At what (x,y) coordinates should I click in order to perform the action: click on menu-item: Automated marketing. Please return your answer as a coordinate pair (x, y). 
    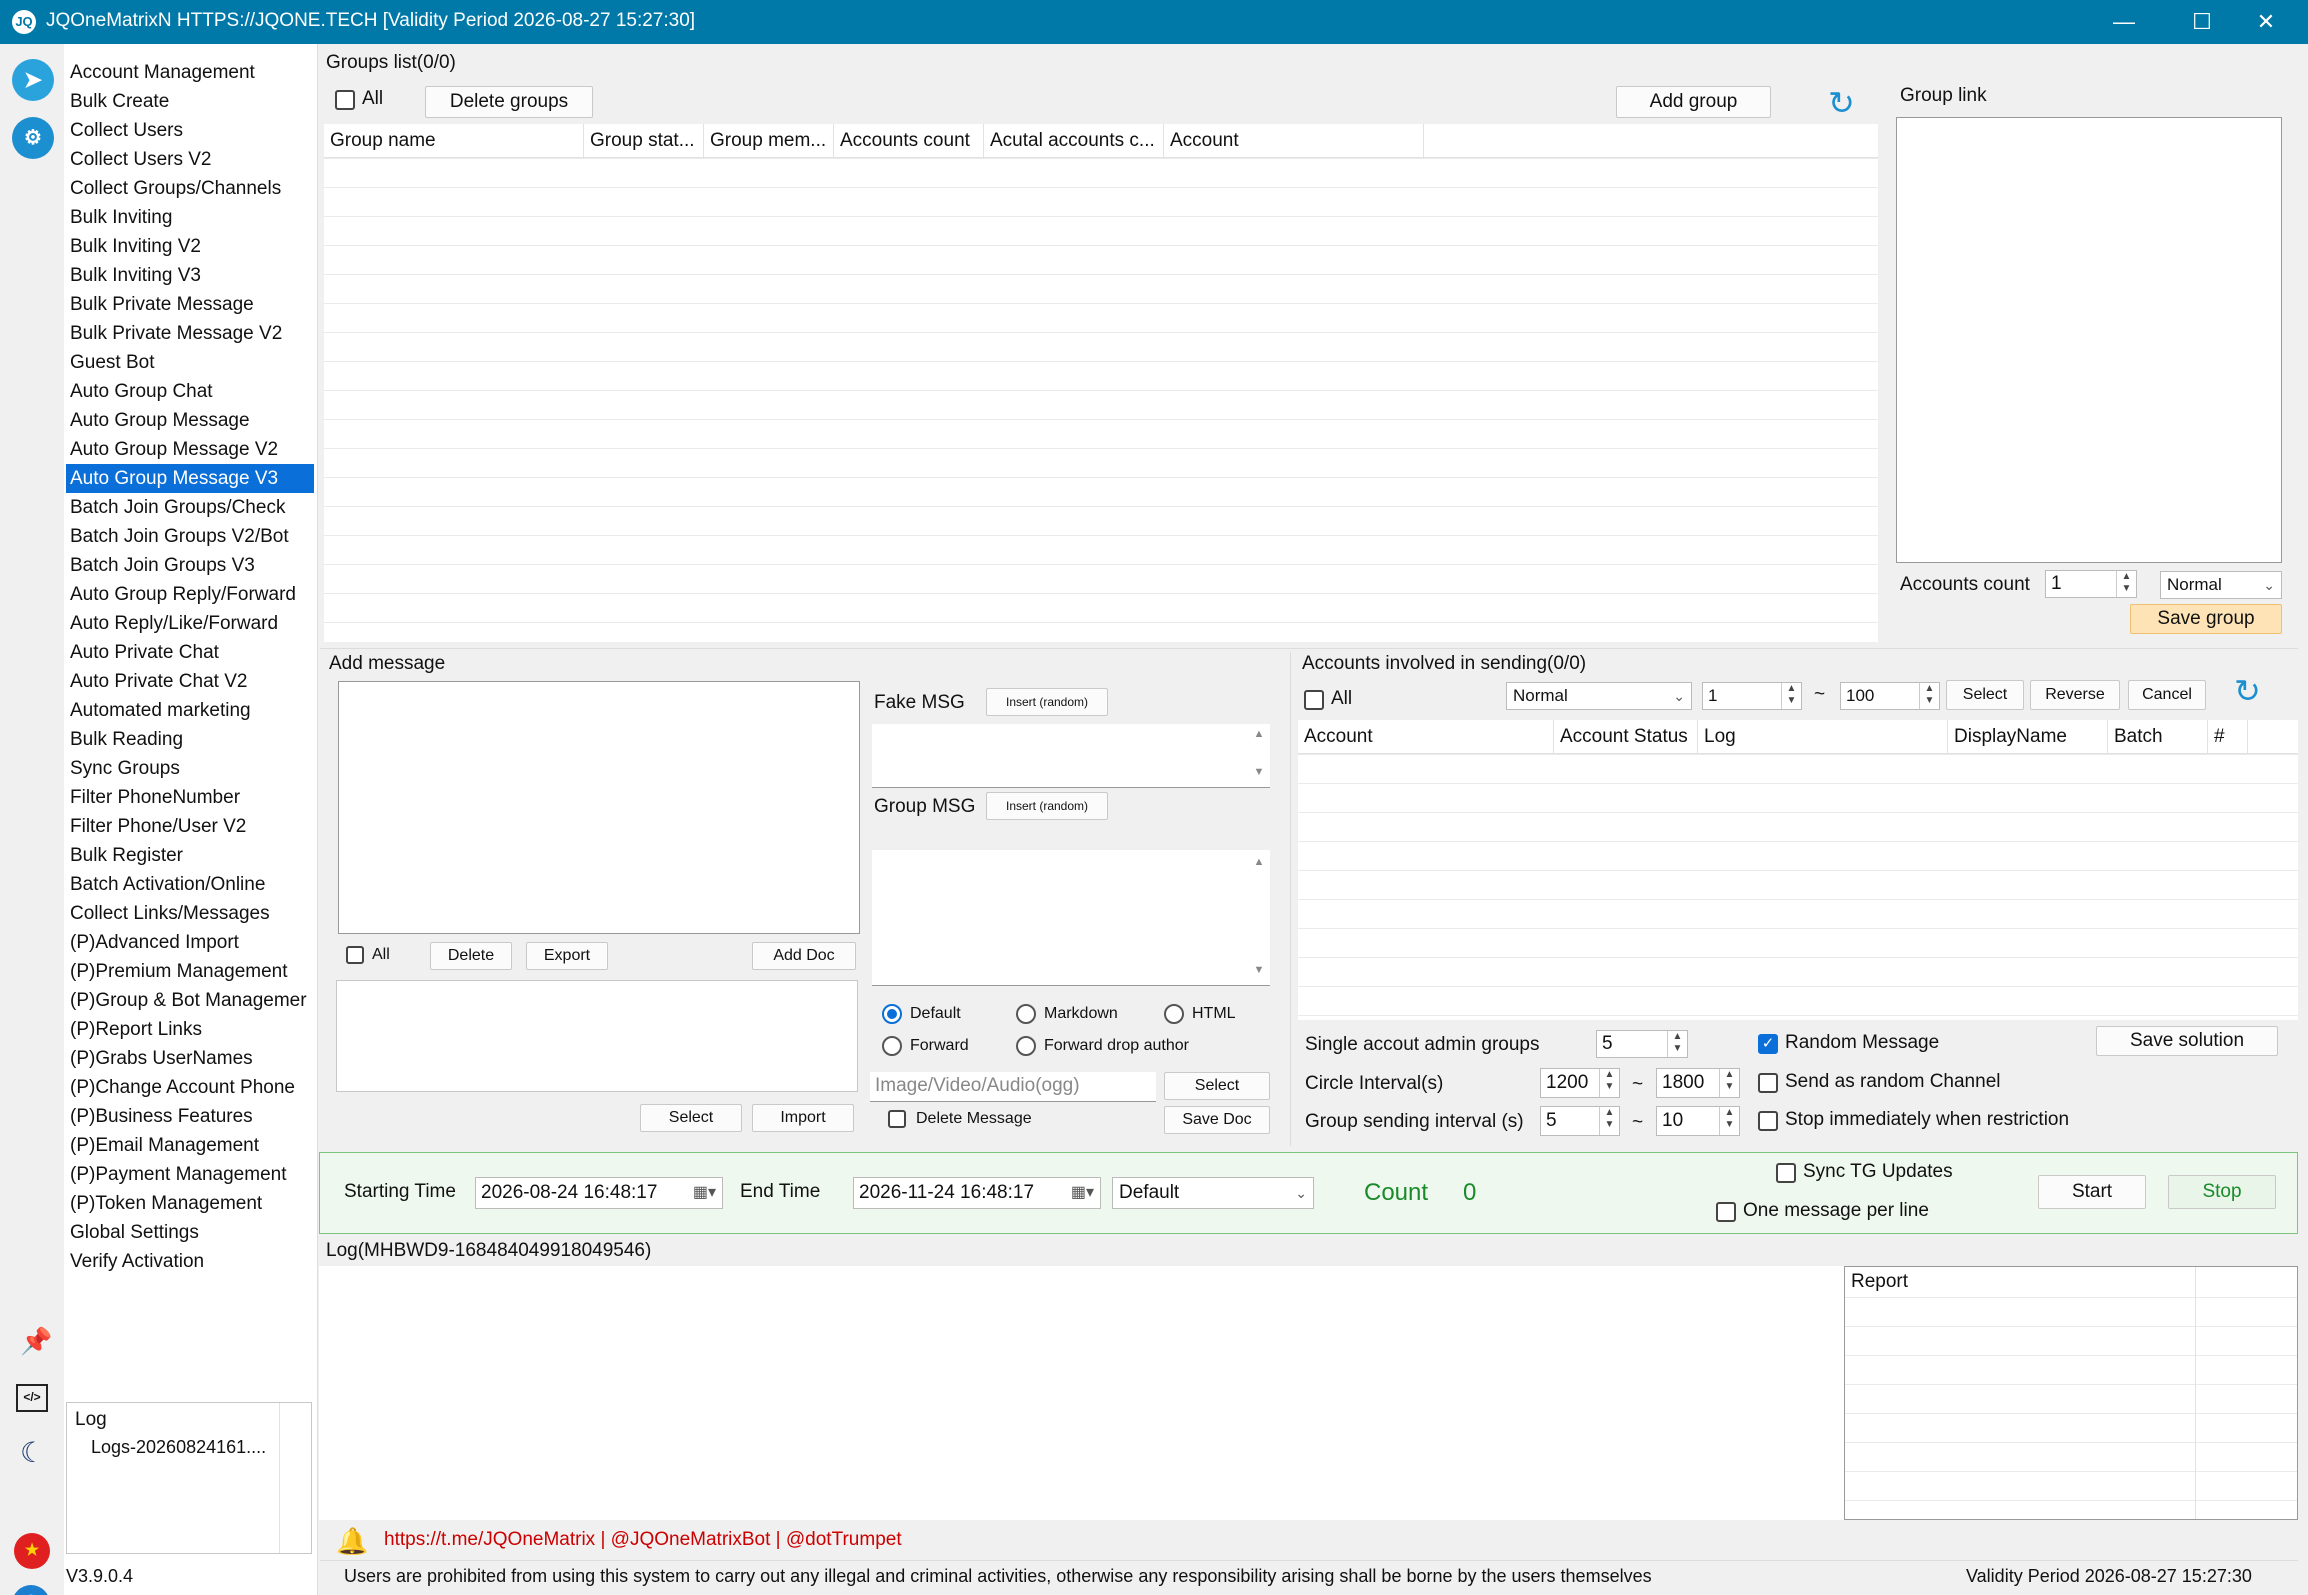
    Looking at the image, I should click on (190, 710).